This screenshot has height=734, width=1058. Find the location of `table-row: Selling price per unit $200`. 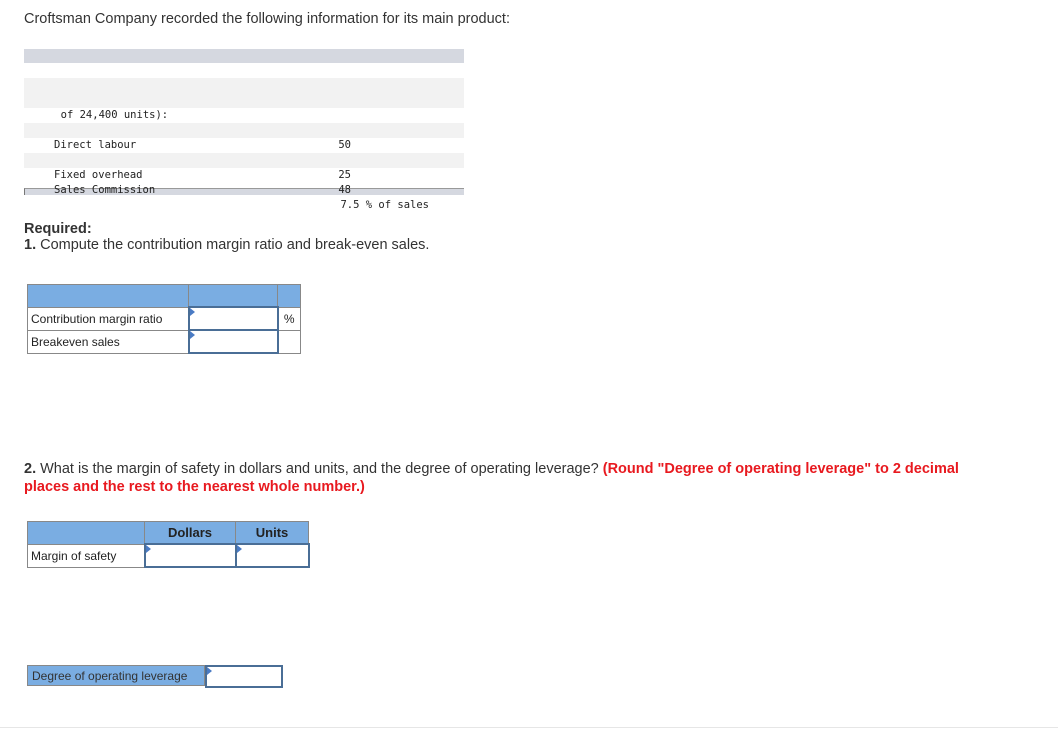

table-row: Selling price per unit $200 is located at coordinates (244, 84).